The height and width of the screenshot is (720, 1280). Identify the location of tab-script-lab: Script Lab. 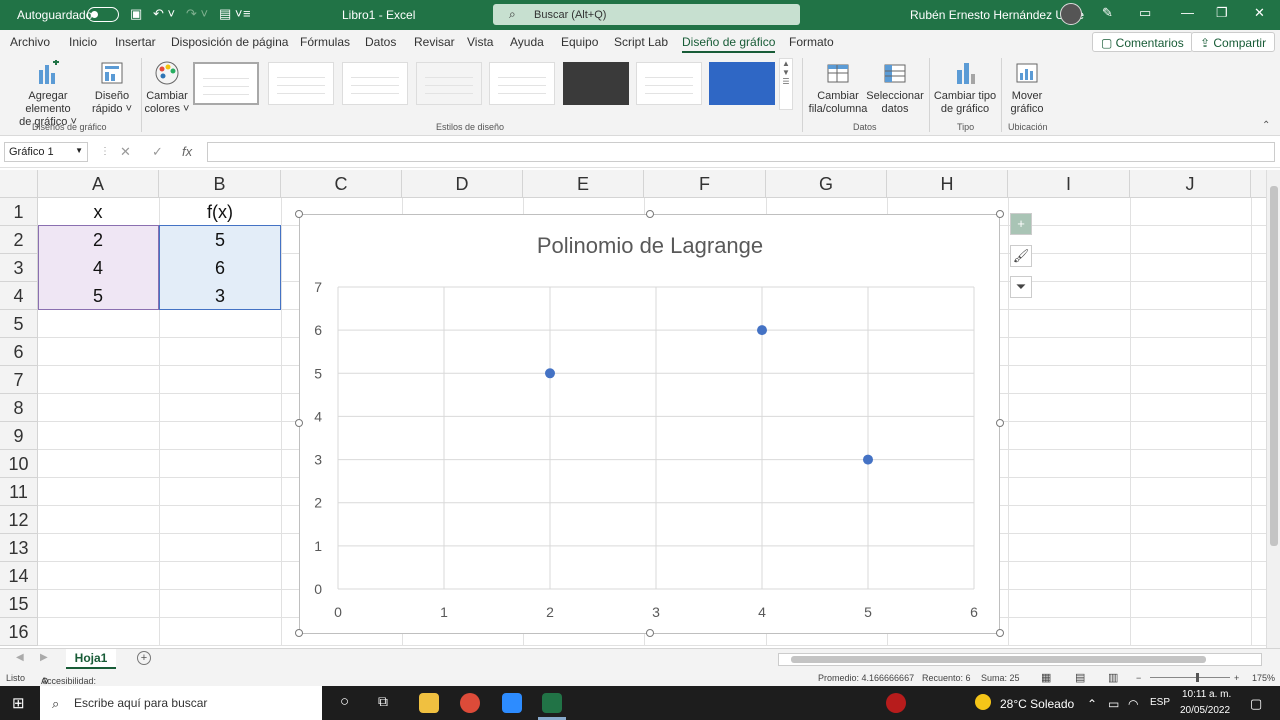
(641, 42).